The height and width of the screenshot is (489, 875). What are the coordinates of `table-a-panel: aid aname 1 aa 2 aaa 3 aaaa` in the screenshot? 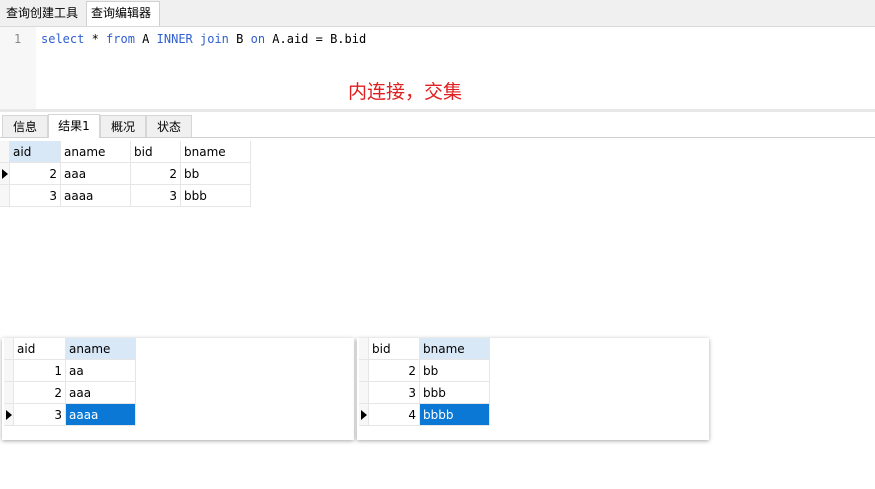 It's located at (178, 389).